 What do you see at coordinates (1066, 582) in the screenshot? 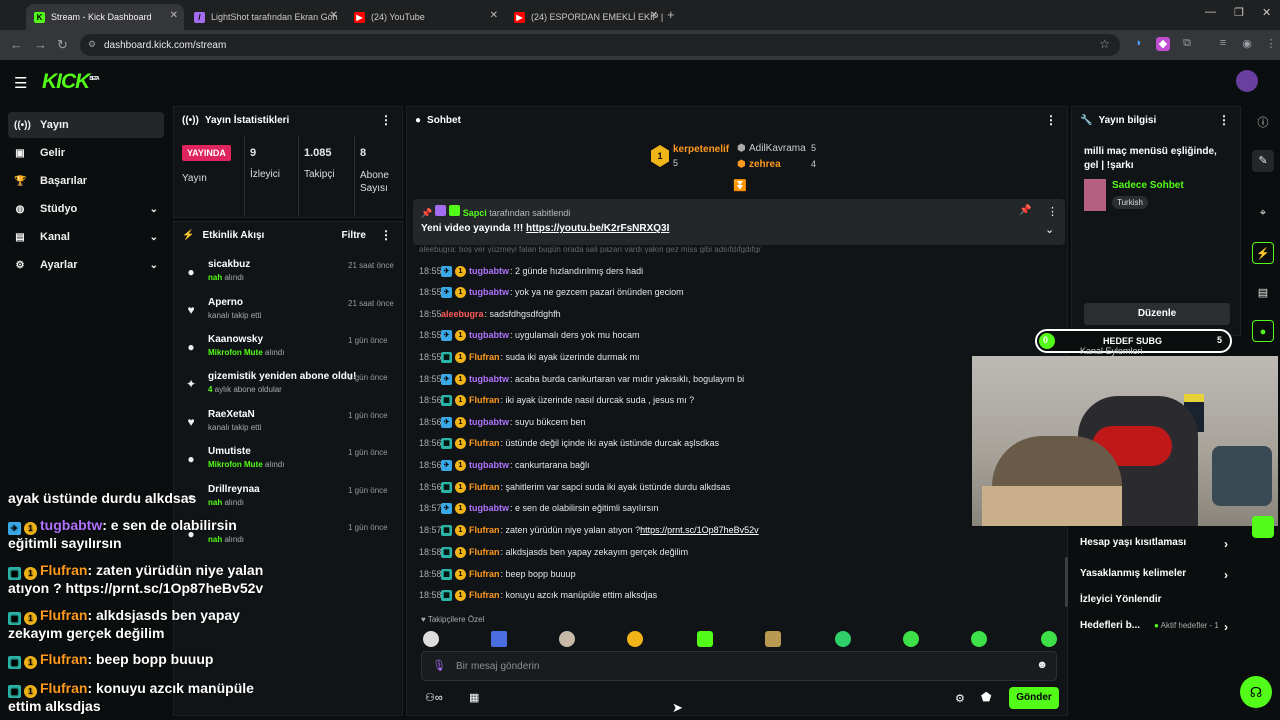
I see `chat-scrollbar` at bounding box center [1066, 582].